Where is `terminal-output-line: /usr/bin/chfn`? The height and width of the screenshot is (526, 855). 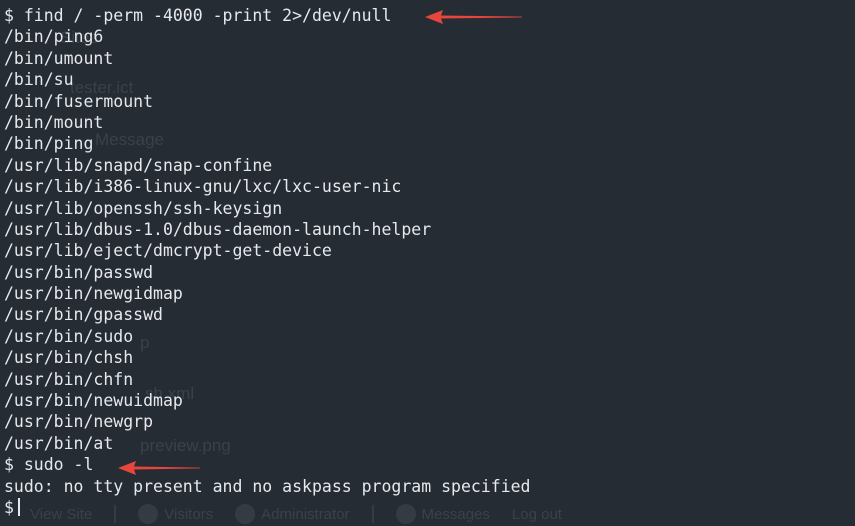 terminal-output-line: /usr/bin/chfn is located at coordinates (69, 379).